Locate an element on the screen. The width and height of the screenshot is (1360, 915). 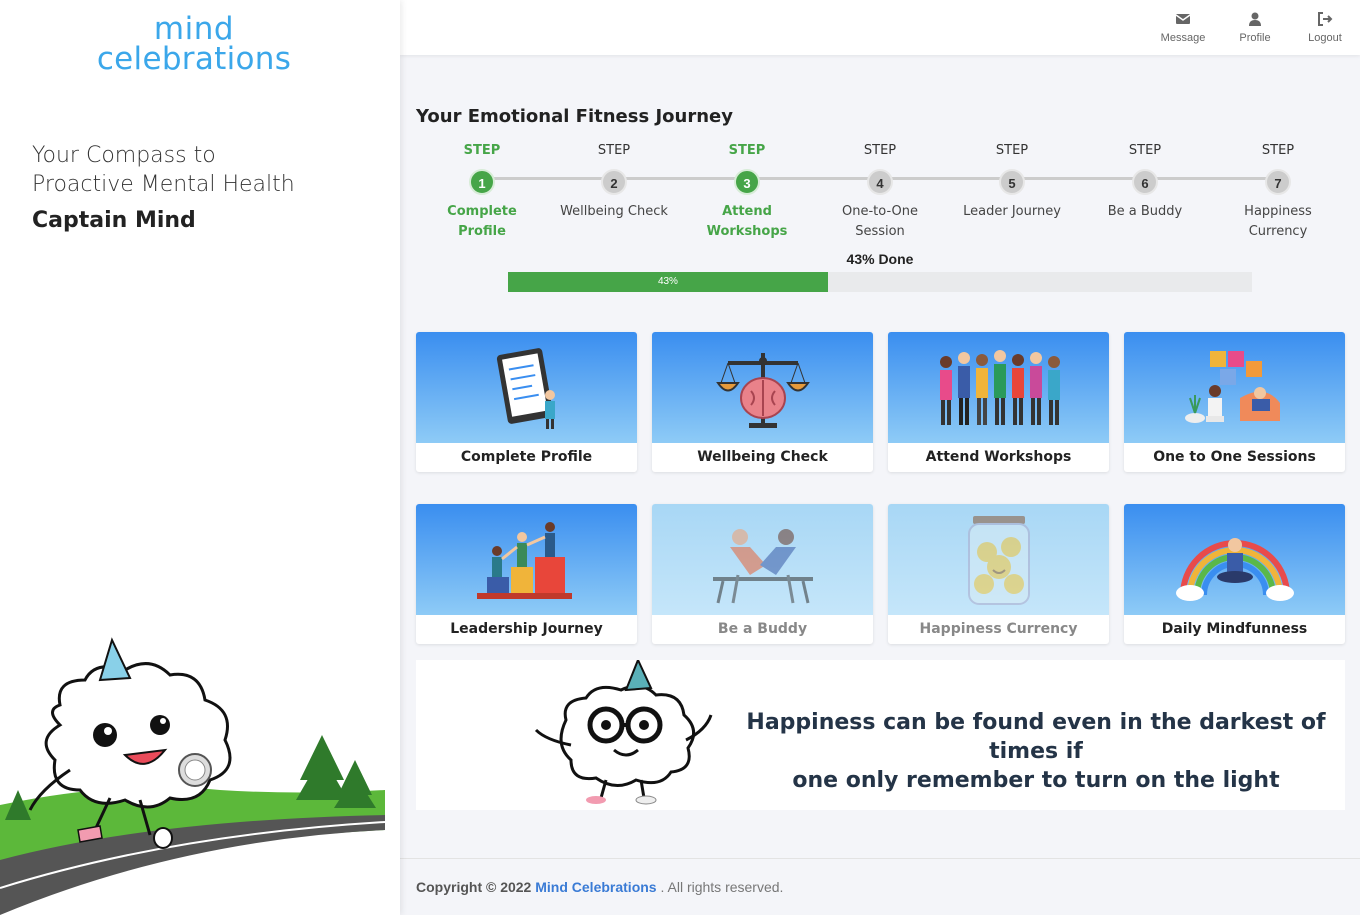
step-one-to-one-session: STEP 4 One-to-One Session is located at coordinates (880, 192).